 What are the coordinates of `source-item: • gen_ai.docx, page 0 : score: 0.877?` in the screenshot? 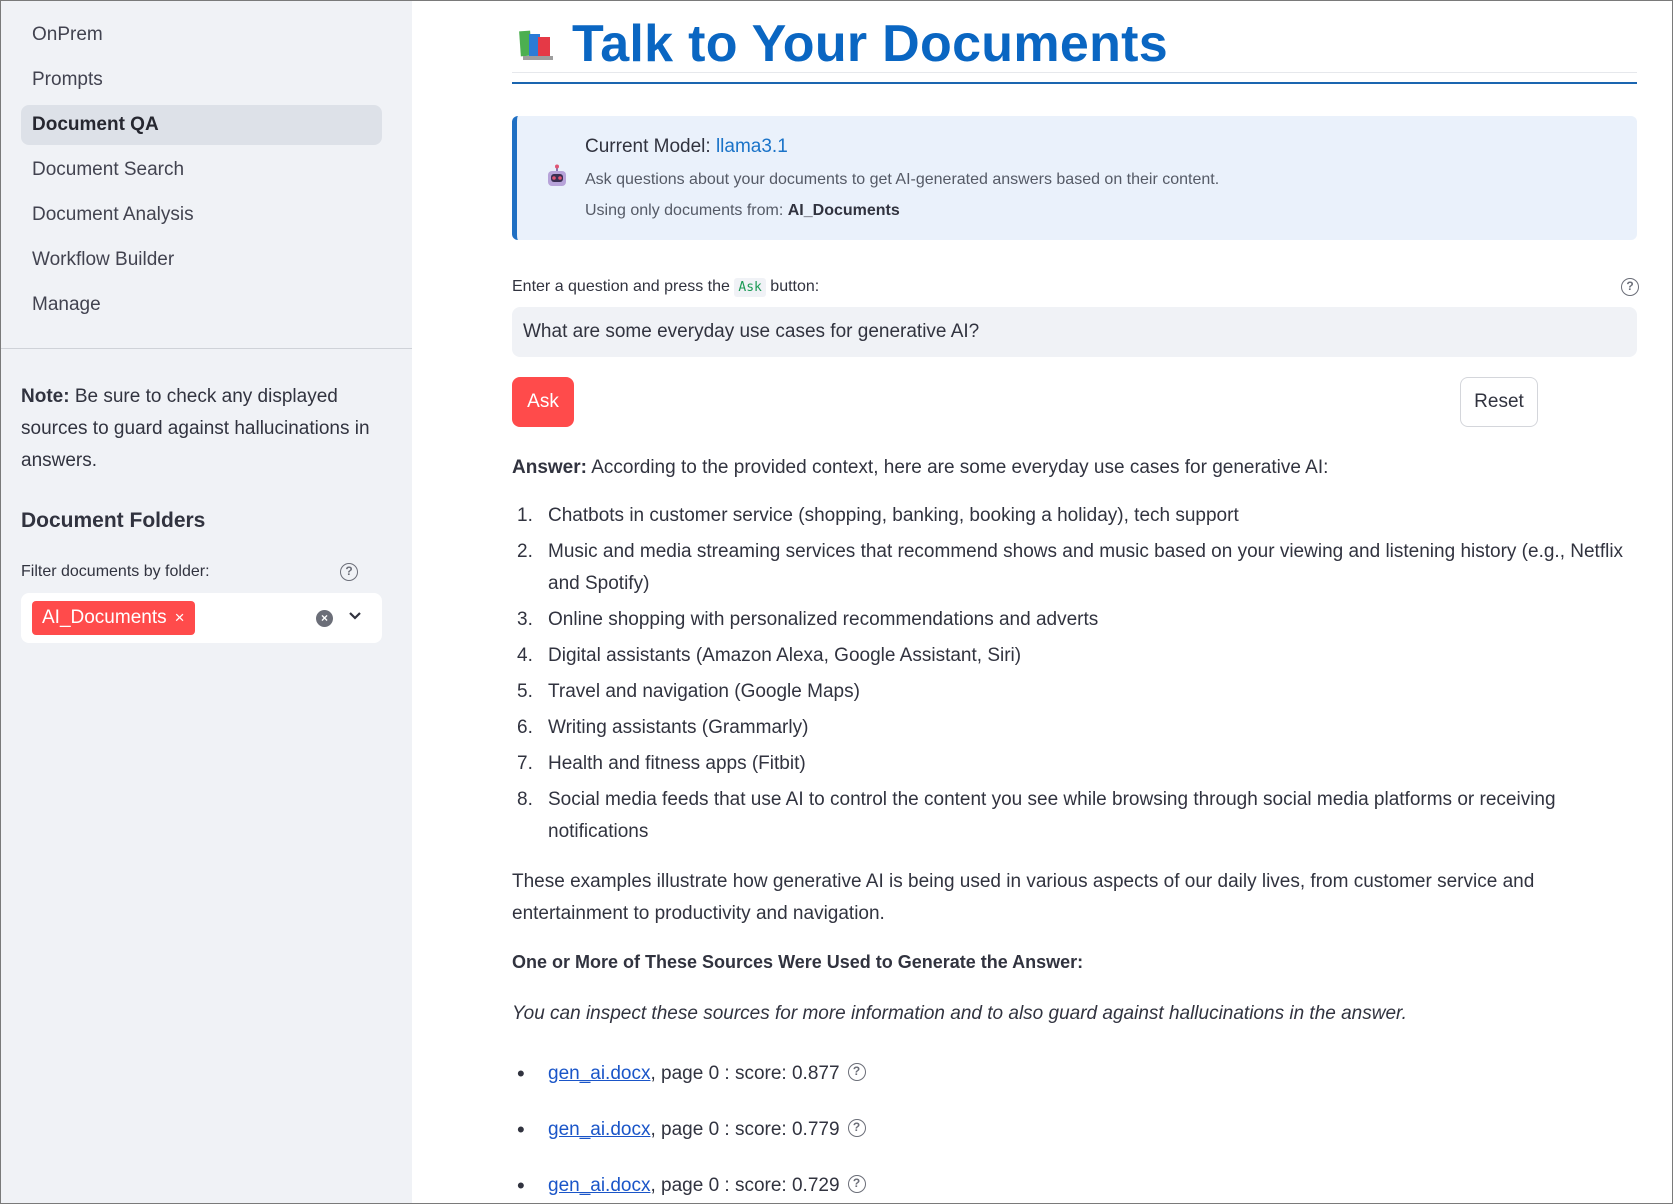 It's located at (1074, 1086).